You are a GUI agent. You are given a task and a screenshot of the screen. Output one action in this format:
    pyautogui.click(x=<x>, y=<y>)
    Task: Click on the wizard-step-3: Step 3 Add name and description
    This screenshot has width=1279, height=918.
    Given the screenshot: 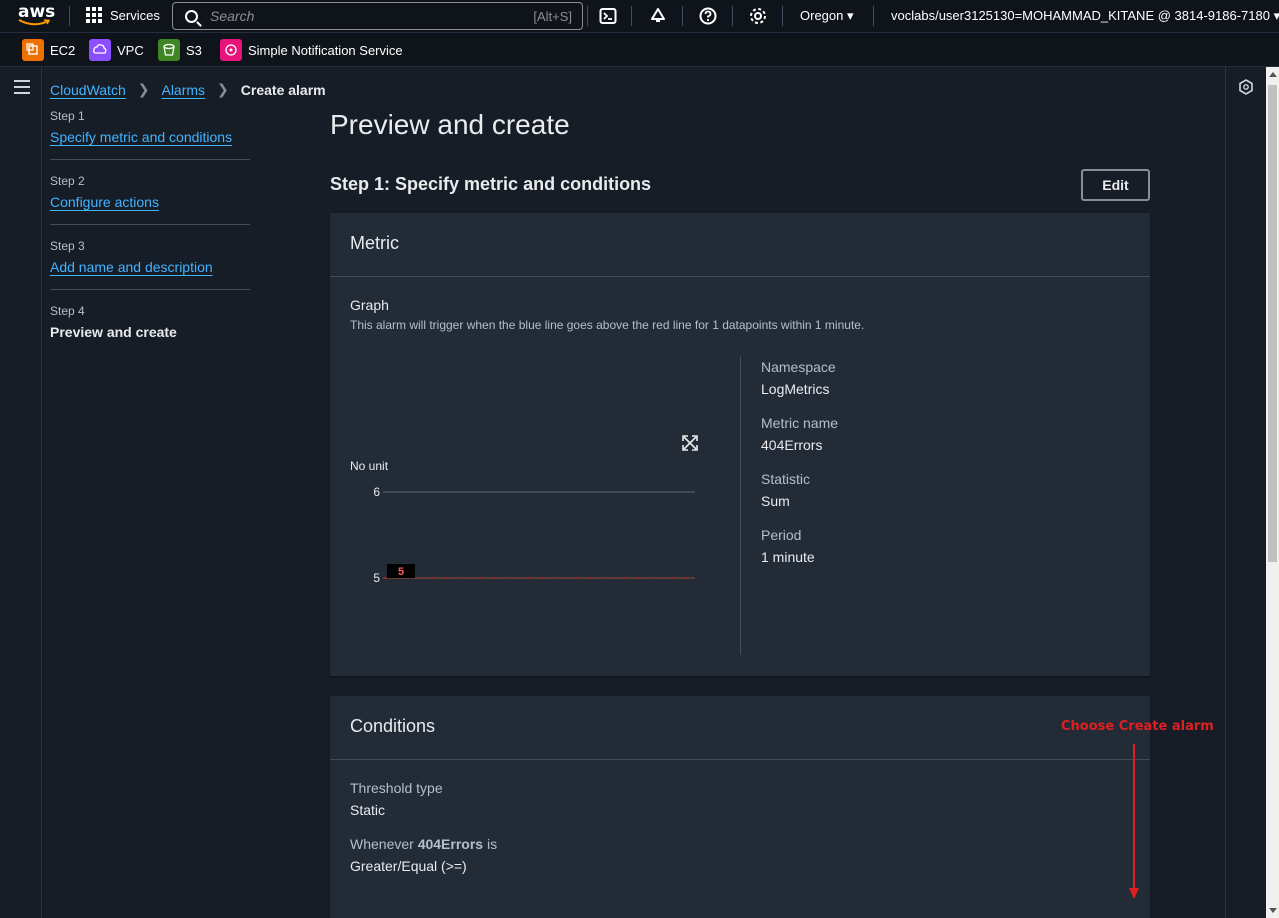 What is the action you would take?
    pyautogui.click(x=150, y=264)
    